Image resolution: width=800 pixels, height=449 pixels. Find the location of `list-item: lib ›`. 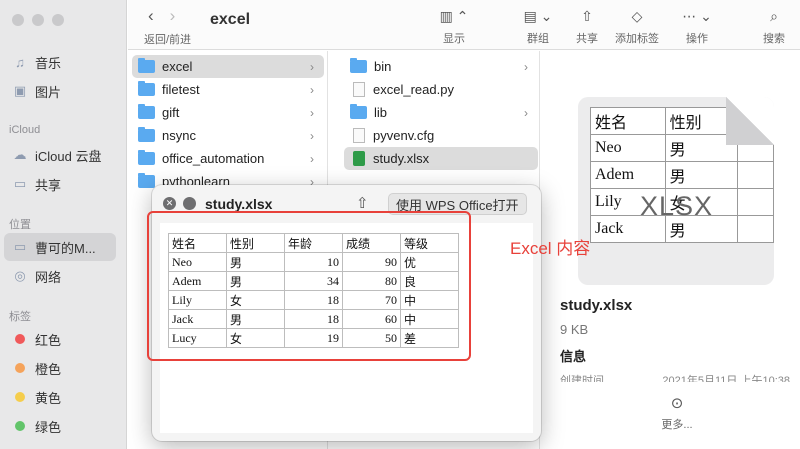

list-item: lib › is located at coordinates (441, 112).